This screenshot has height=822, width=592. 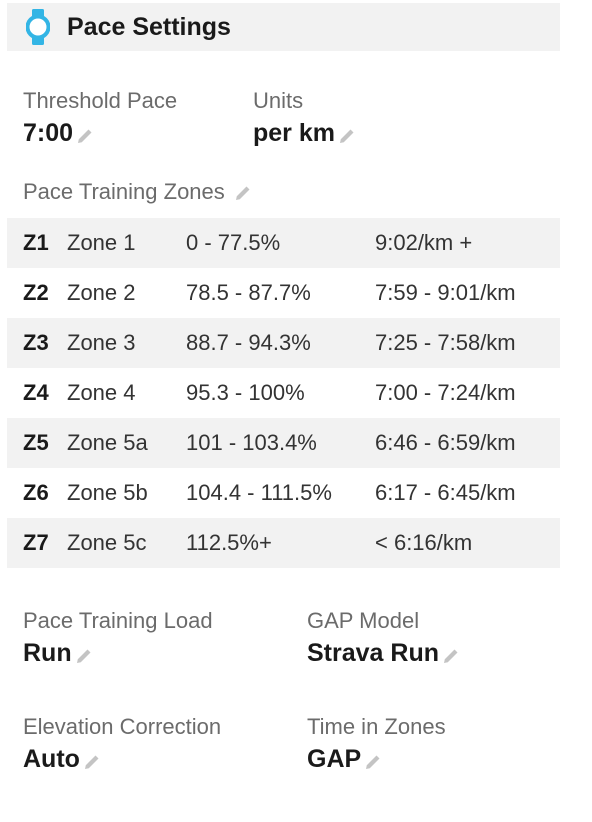 What do you see at coordinates (245, 392) in the screenshot?
I see `zone-range: 95.3 - 100%` at bounding box center [245, 392].